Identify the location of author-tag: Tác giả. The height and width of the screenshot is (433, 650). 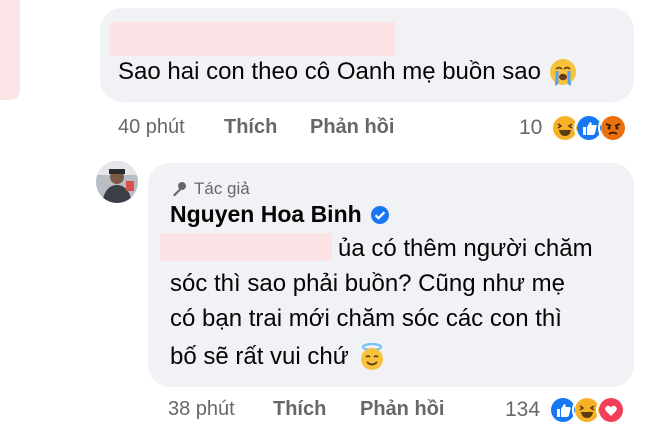
(210, 189).